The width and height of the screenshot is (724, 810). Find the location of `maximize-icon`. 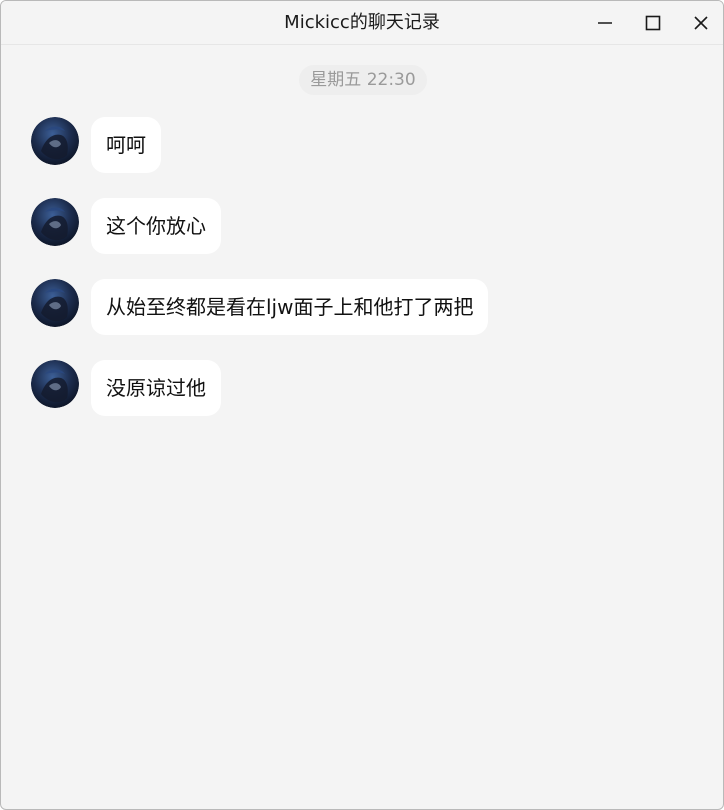

maximize-icon is located at coordinates (653, 22).